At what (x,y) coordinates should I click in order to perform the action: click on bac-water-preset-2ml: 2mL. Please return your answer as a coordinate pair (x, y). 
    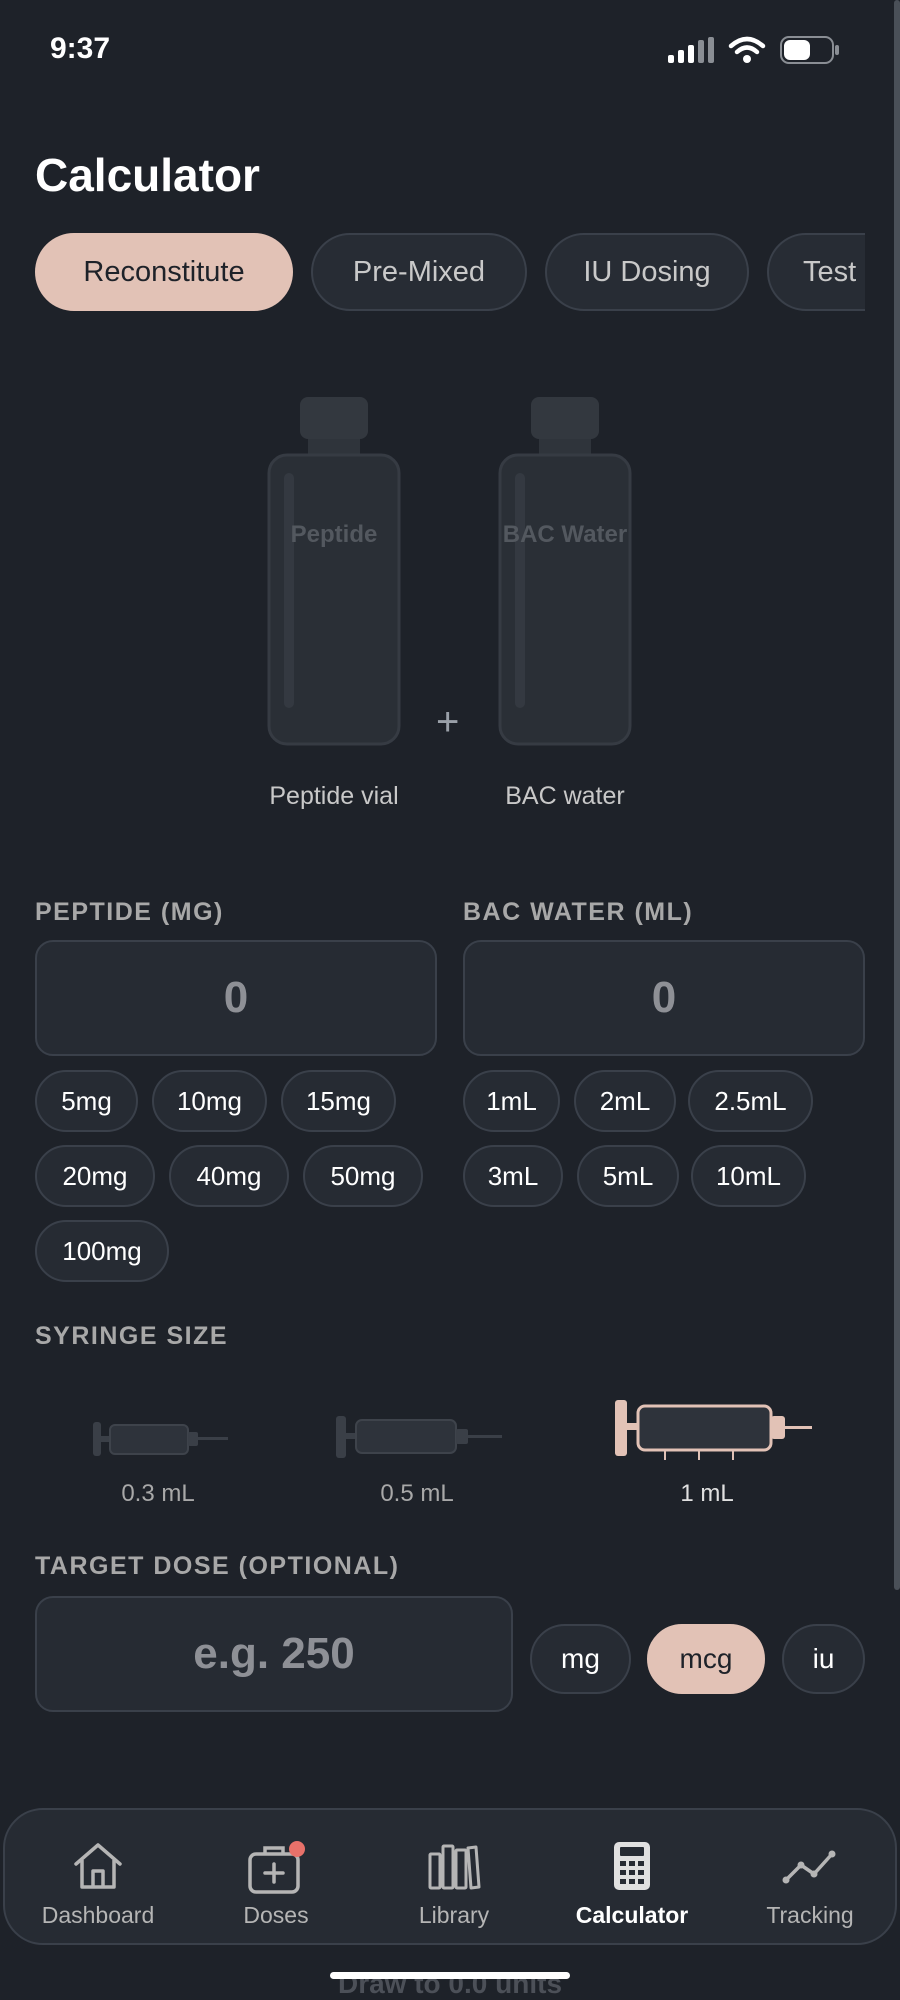
    Looking at the image, I should click on (625, 1101).